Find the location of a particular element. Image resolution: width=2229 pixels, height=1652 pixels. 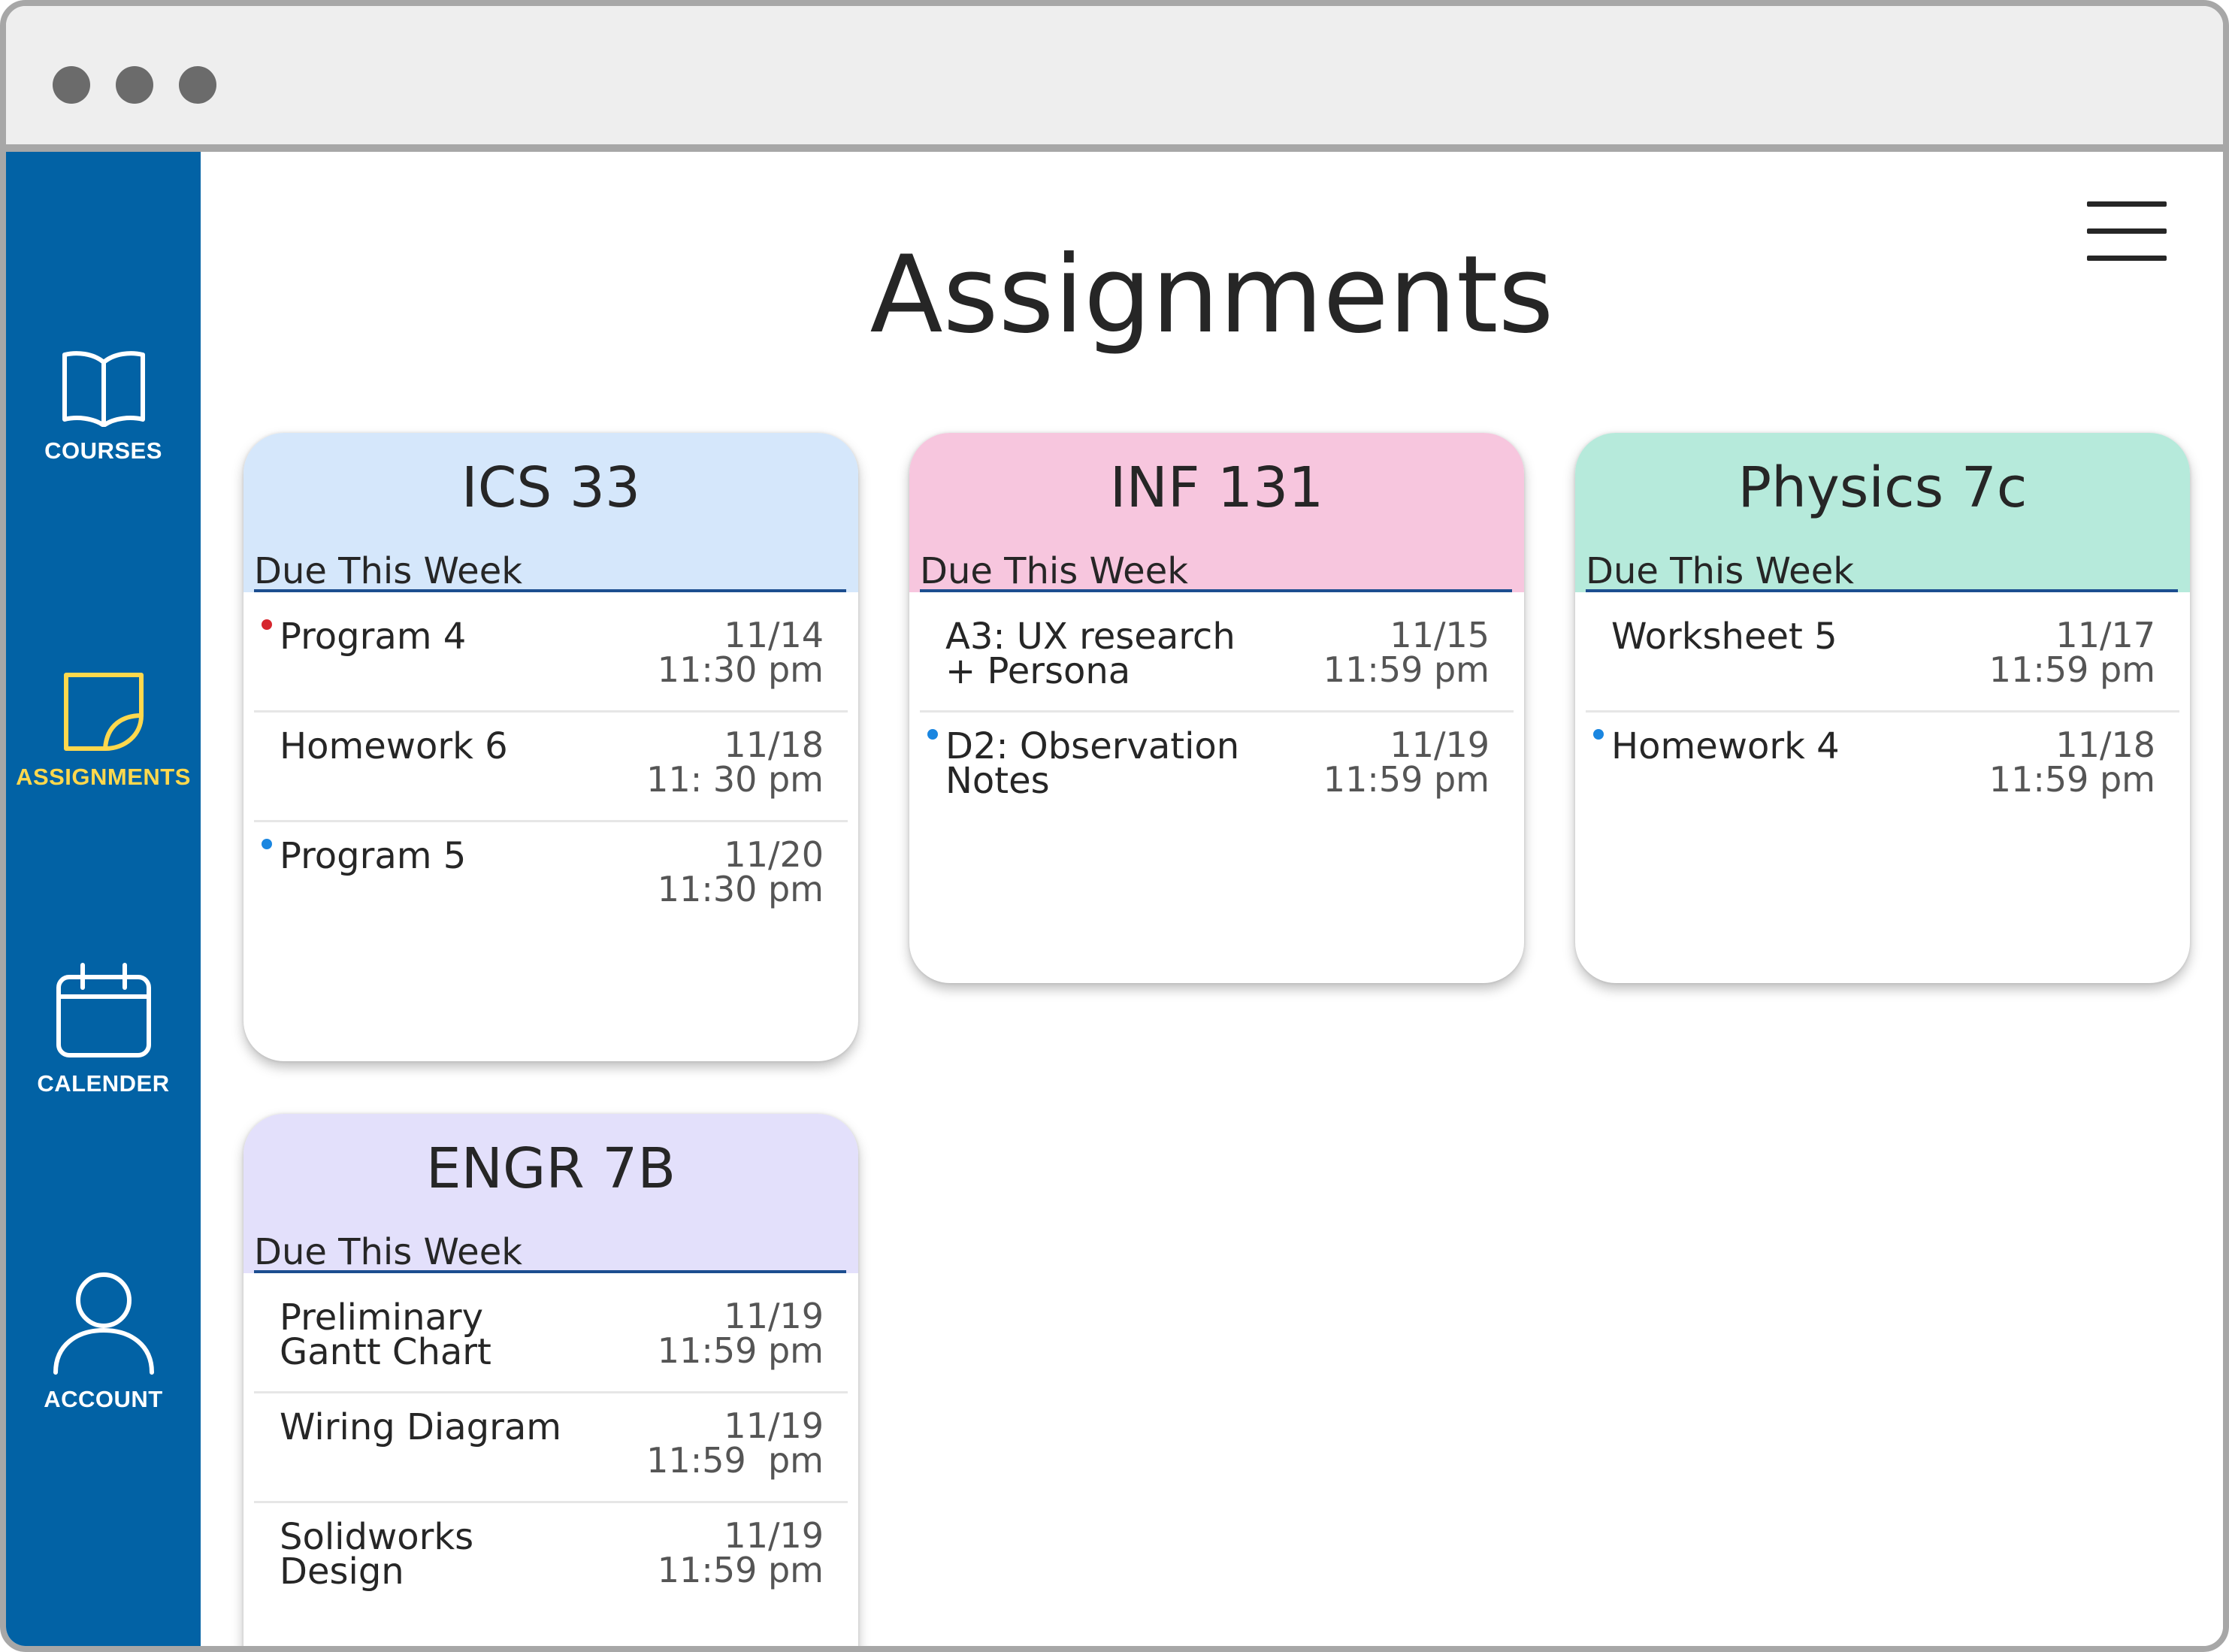

course-card-header: ENGR 7B Due This Week is located at coordinates (550, 1193).